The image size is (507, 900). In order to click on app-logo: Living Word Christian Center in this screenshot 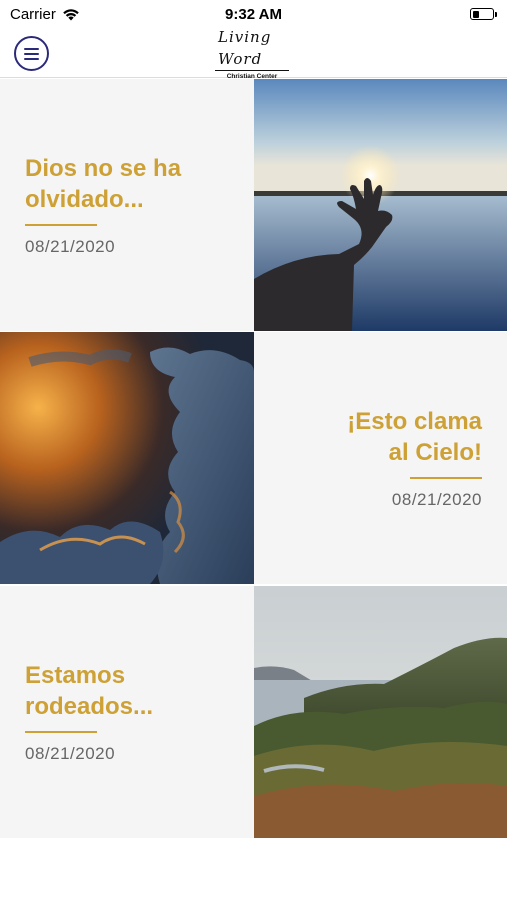, I will do `click(252, 54)`.